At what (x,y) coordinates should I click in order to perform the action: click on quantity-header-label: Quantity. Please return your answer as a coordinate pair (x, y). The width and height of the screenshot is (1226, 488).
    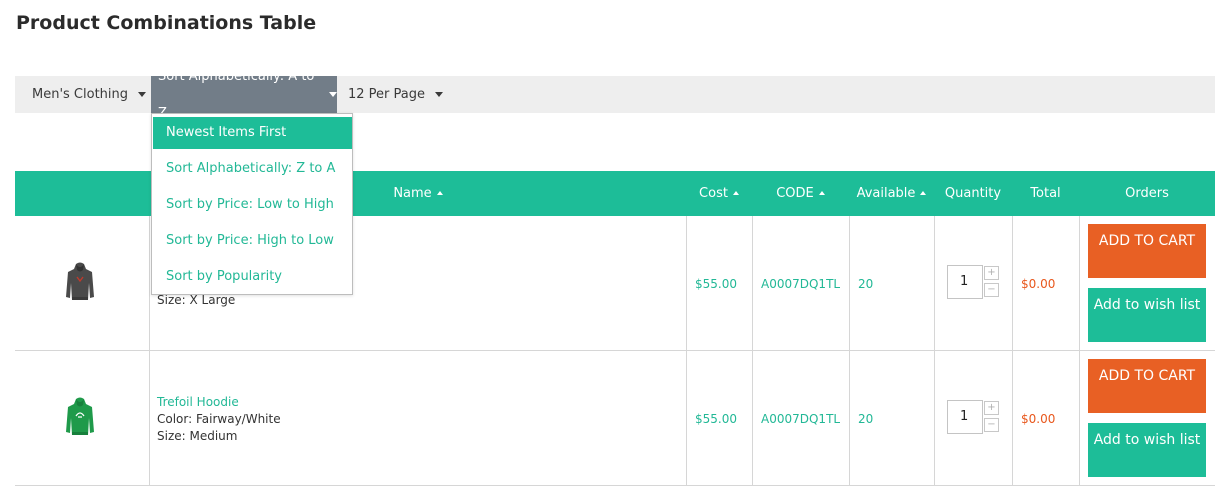
    Looking at the image, I should click on (973, 193).